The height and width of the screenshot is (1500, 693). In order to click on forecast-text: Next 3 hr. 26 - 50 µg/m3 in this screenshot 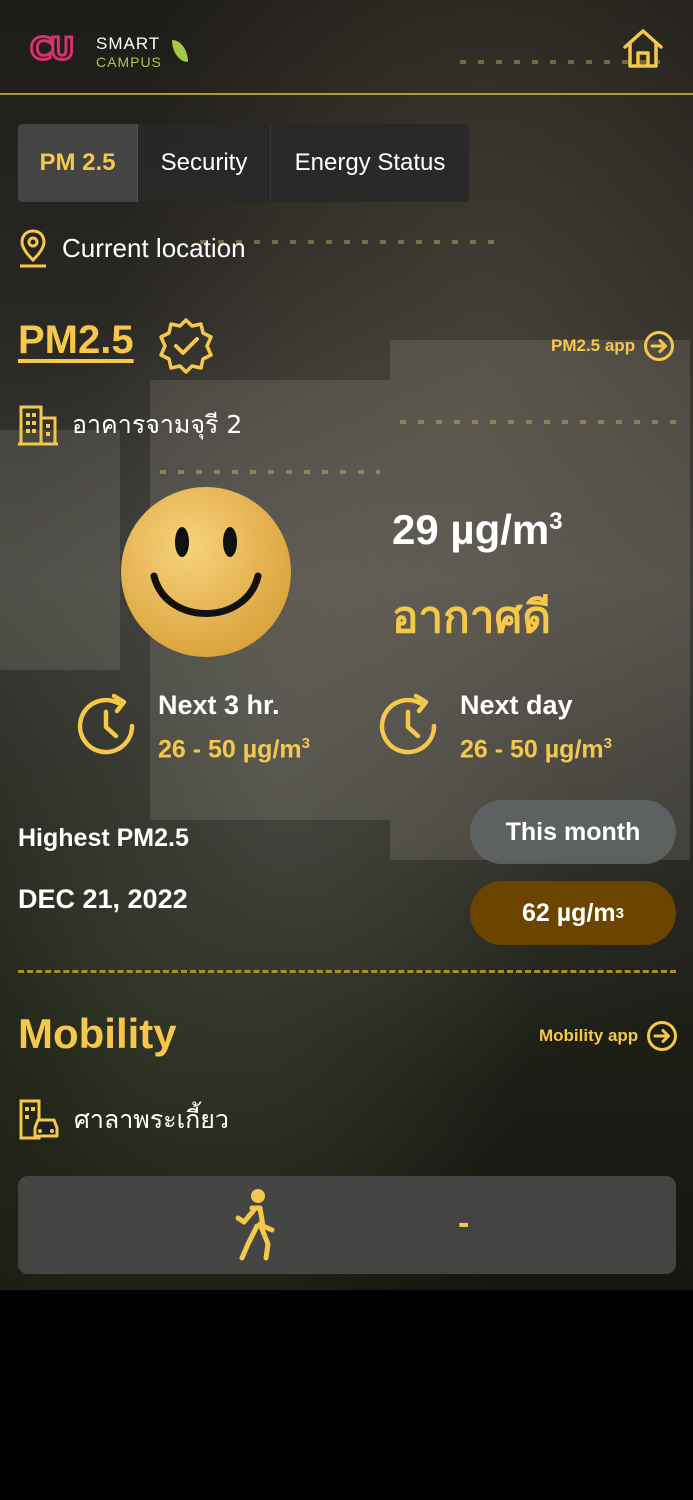, I will do `click(234, 727)`.